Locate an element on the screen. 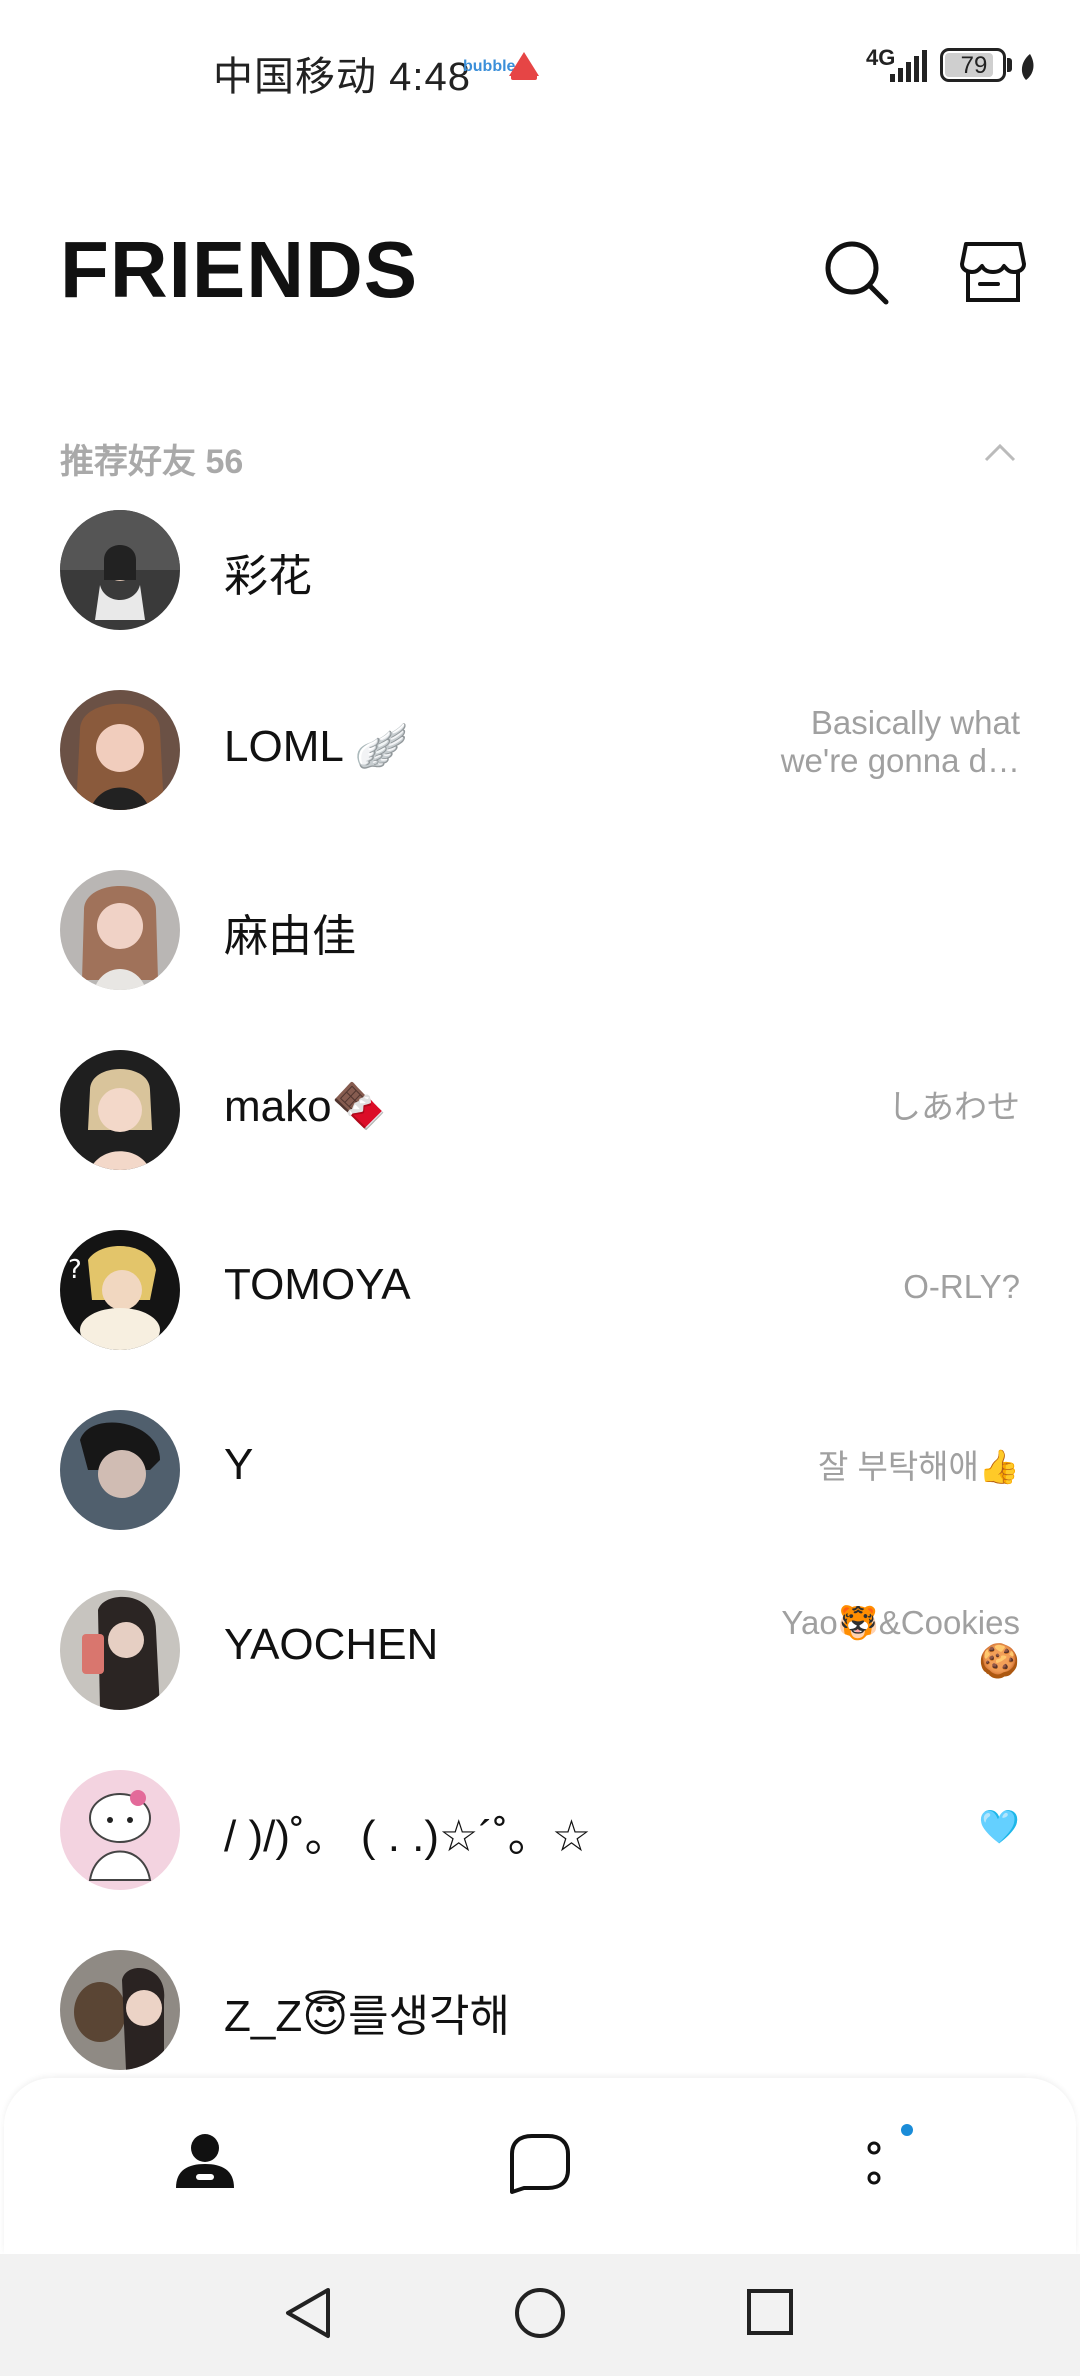 The width and height of the screenshot is (1080, 2376). store-icon is located at coordinates (993, 272).